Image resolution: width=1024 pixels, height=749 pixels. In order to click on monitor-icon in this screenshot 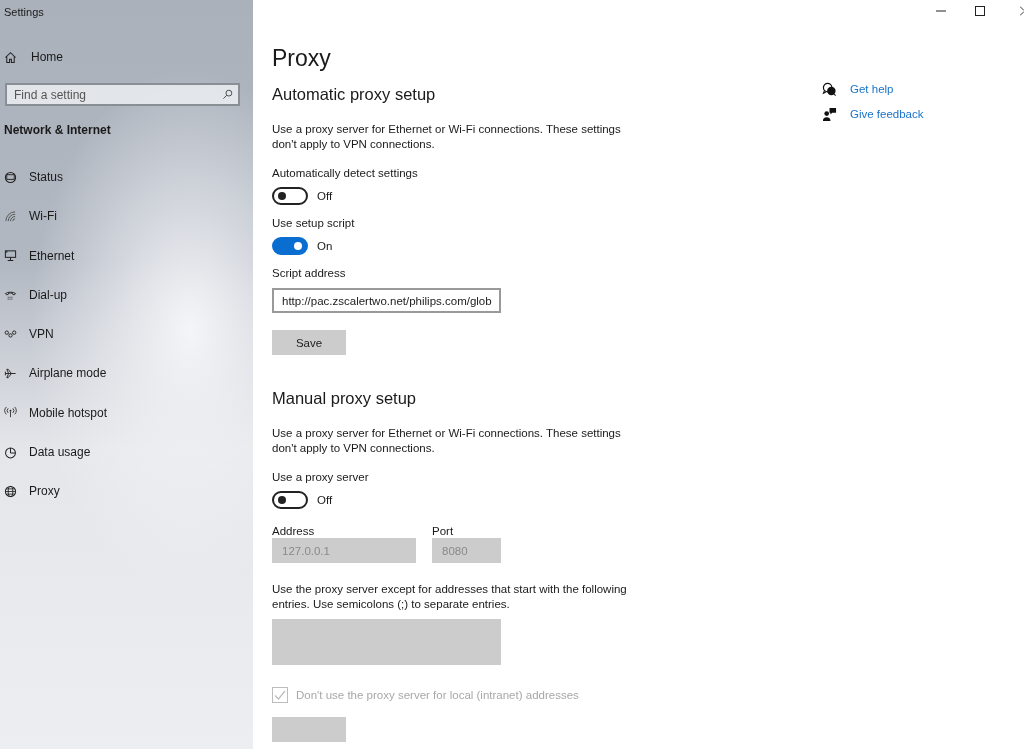, I will do `click(10, 256)`.